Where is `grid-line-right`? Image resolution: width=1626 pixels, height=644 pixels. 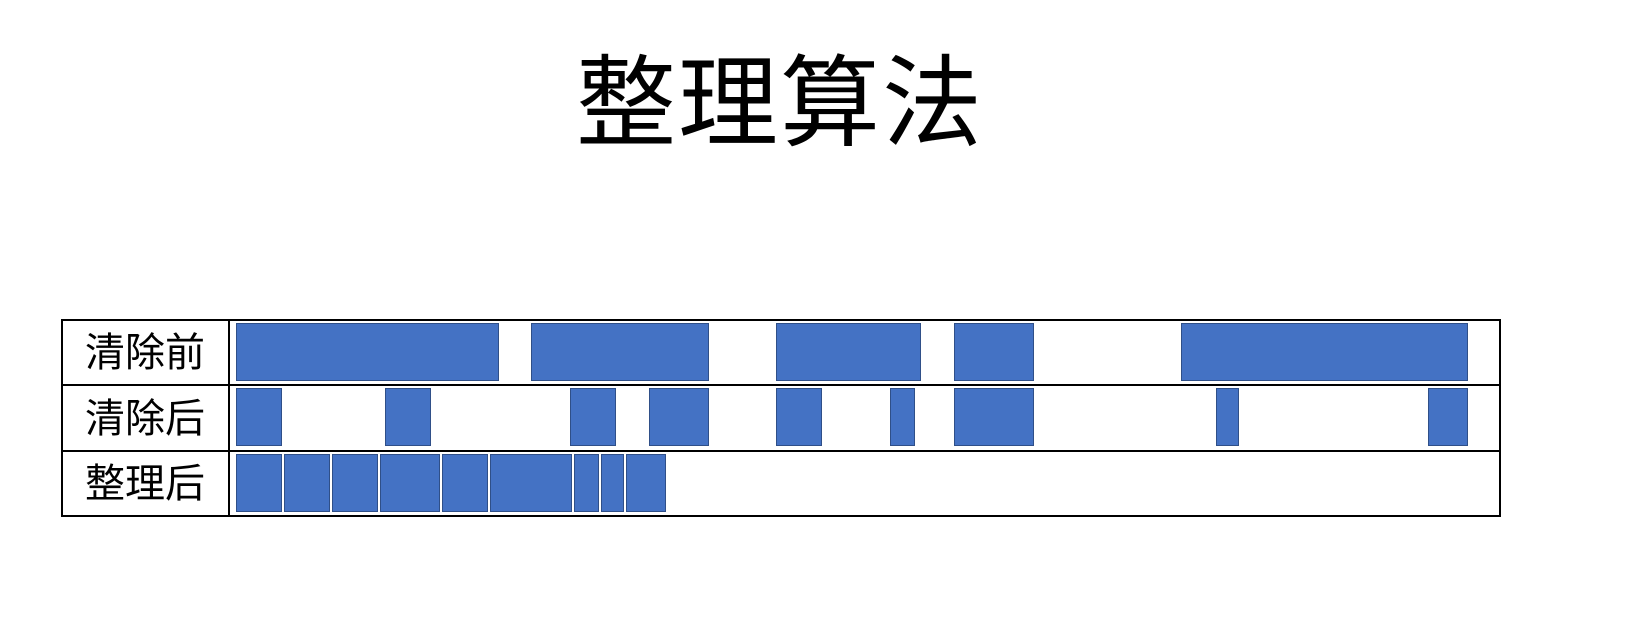 grid-line-right is located at coordinates (1500, 418).